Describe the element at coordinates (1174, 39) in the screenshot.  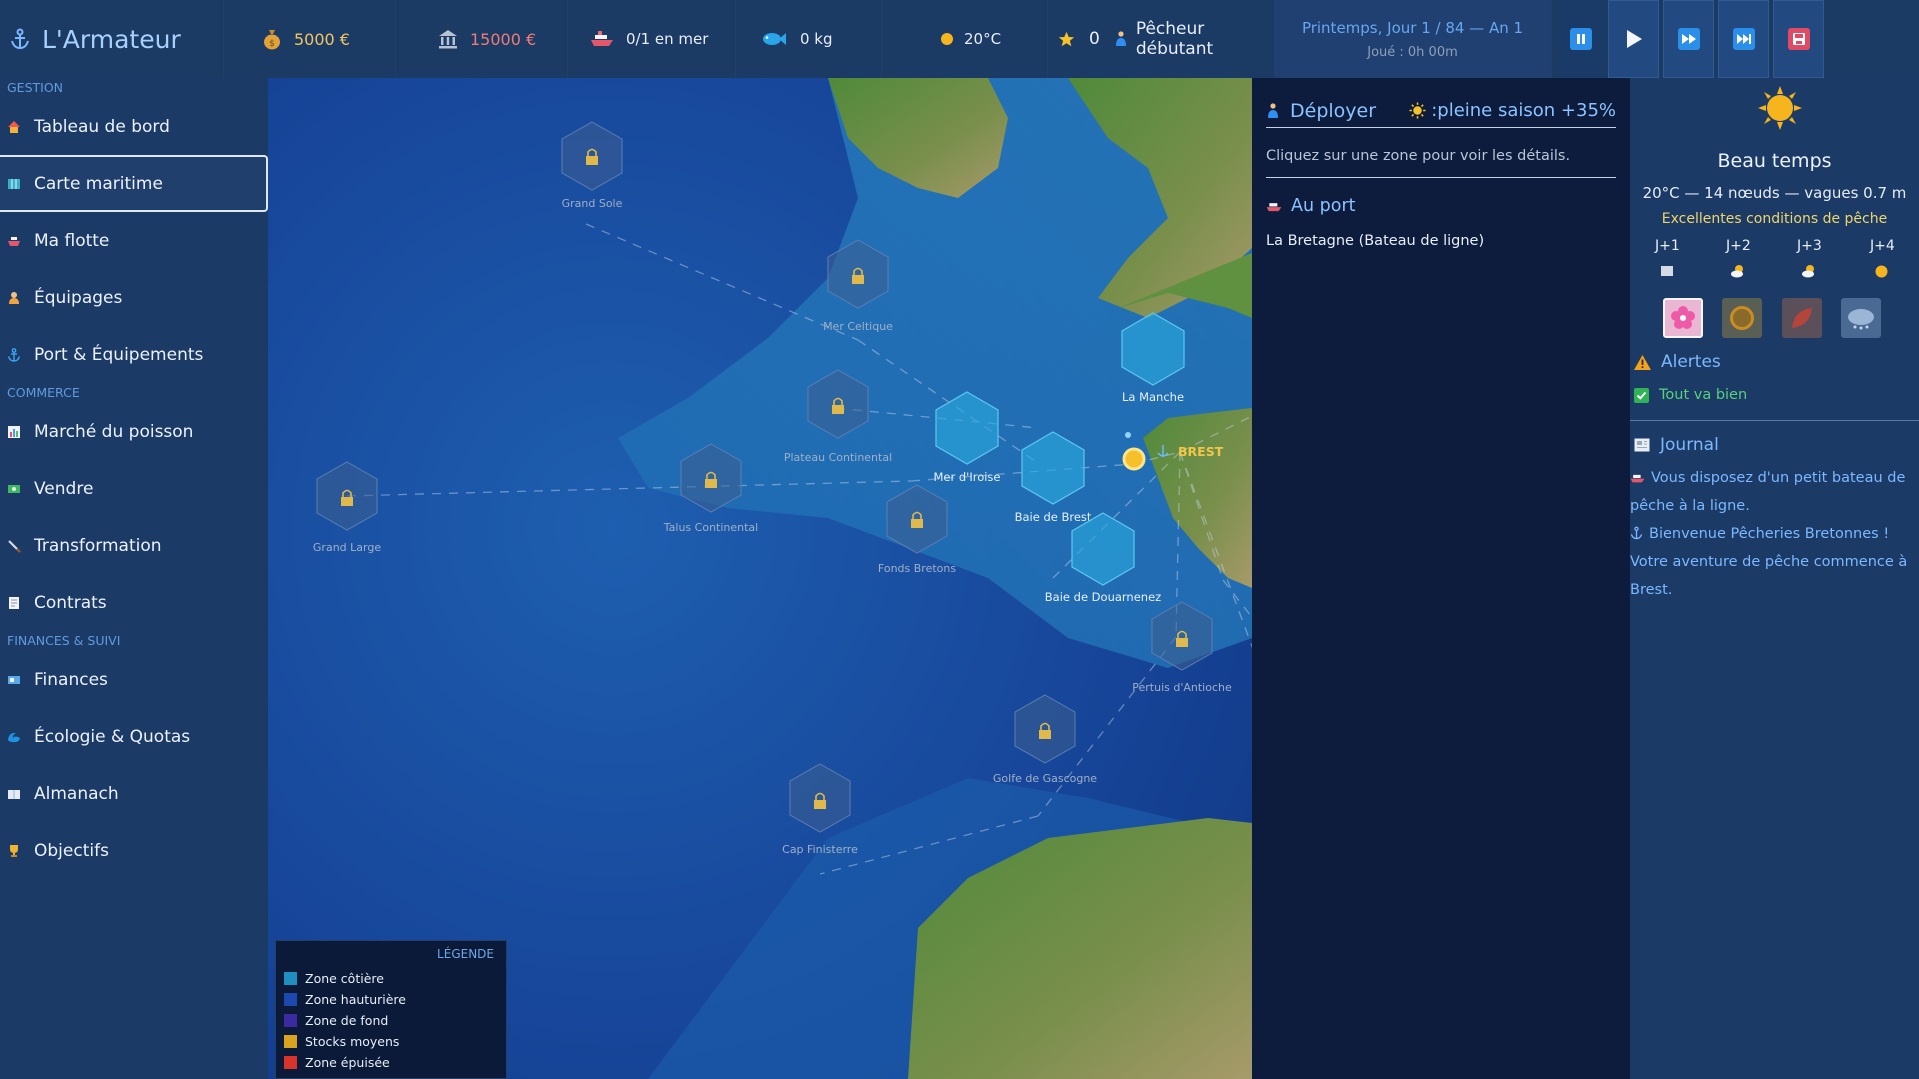
I see `rank-label: Pêcheur débutant` at that location.